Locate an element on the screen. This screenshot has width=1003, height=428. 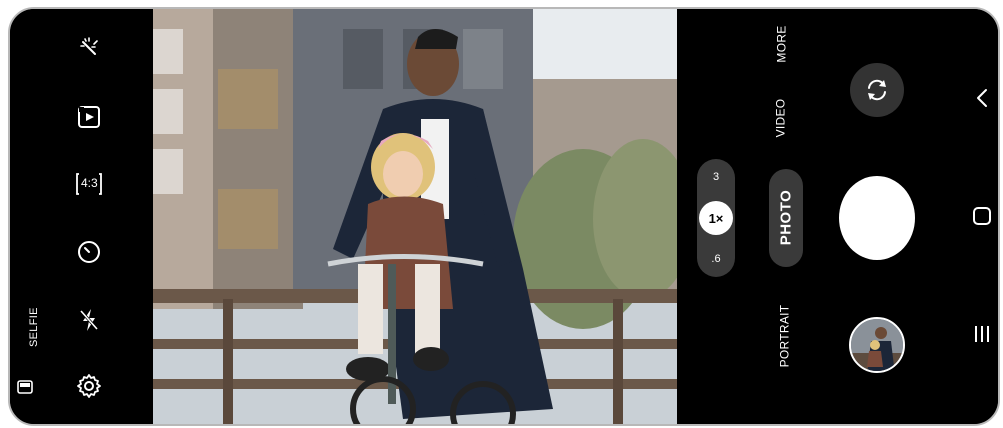
aspect-ratio-label: 4:3 is located at coordinates (89, 183).